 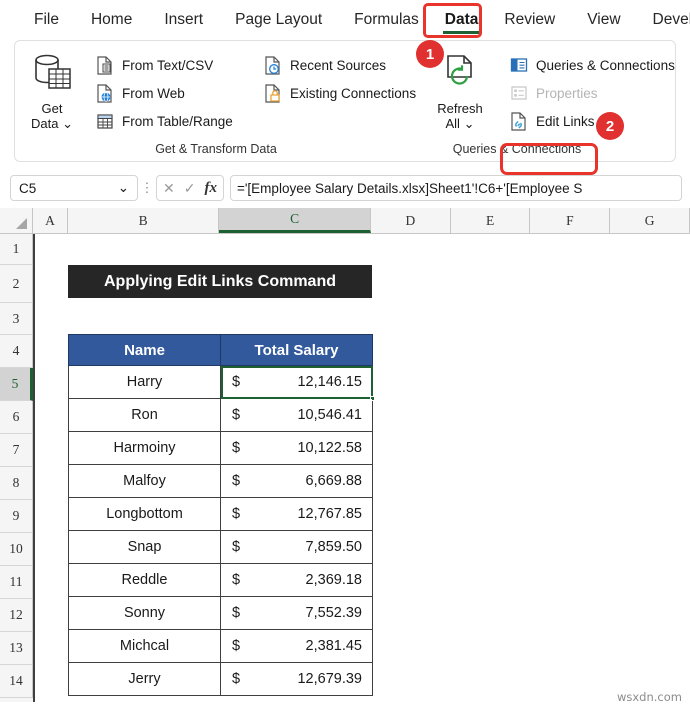 What do you see at coordinates (460, 75) in the screenshot?
I see `refresh-all-icon` at bounding box center [460, 75].